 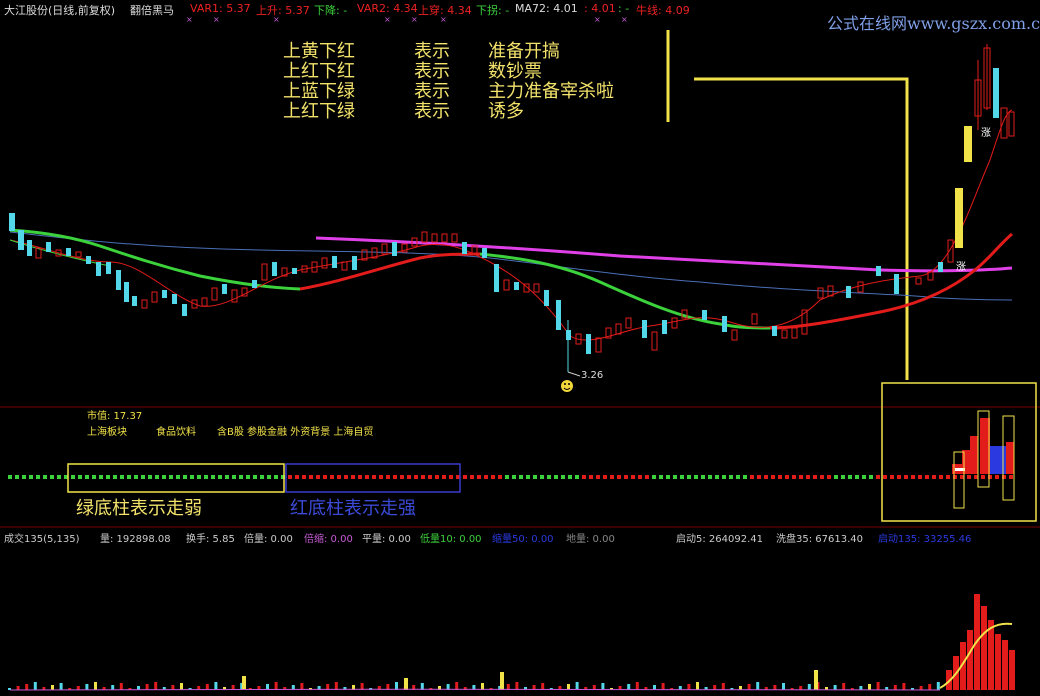 I want to click on low-pointer, so click(x=574, y=374).